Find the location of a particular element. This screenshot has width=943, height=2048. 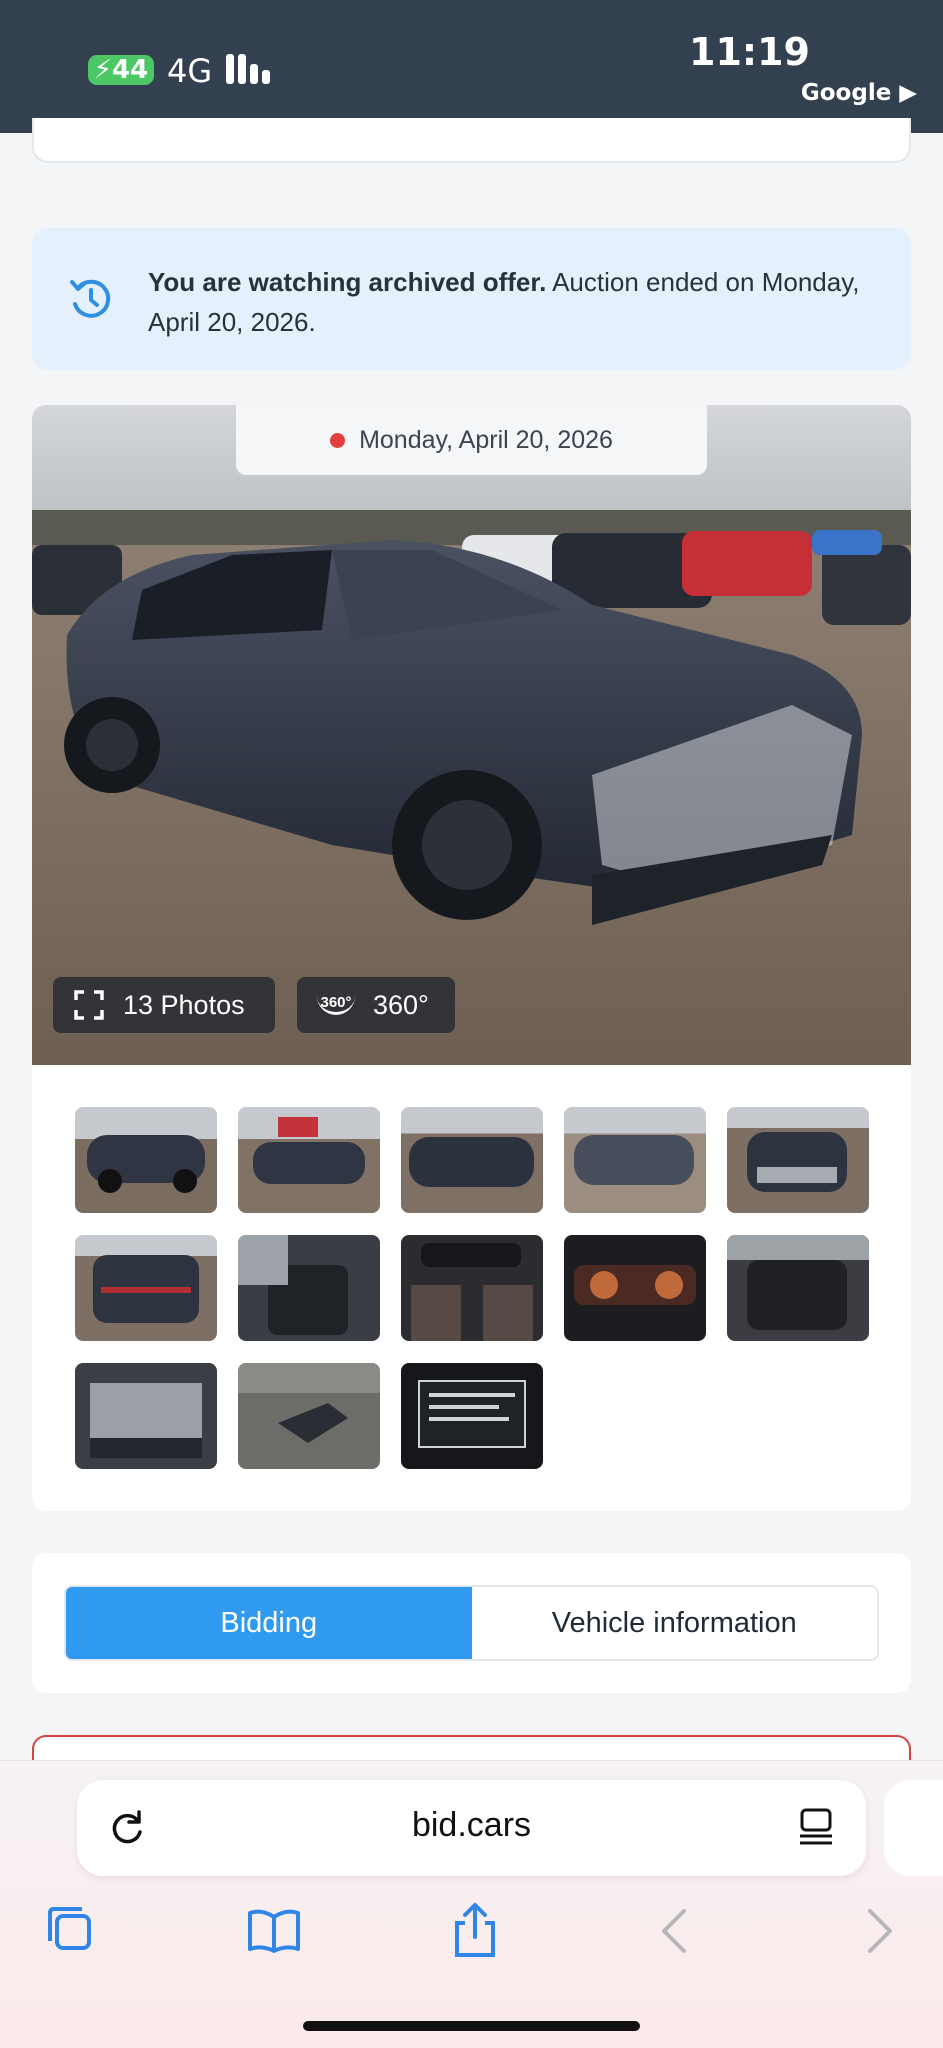

rotate-360-icon: 360° is located at coordinates (336, 1005).